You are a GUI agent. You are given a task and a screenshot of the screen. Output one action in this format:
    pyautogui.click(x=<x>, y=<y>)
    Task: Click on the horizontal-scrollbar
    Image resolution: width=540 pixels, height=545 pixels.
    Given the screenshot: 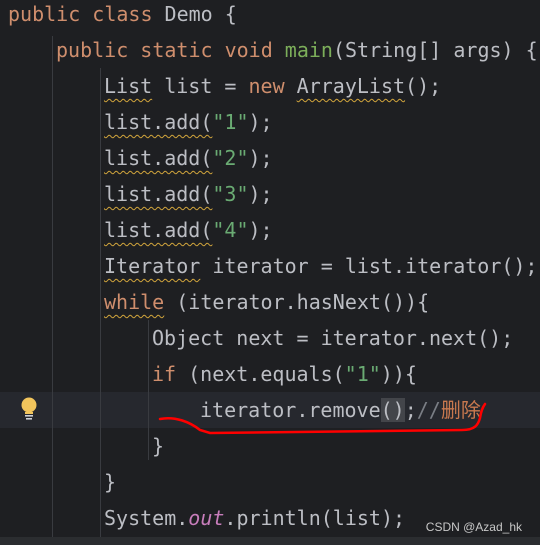 What is the action you would take?
    pyautogui.click(x=270, y=541)
    